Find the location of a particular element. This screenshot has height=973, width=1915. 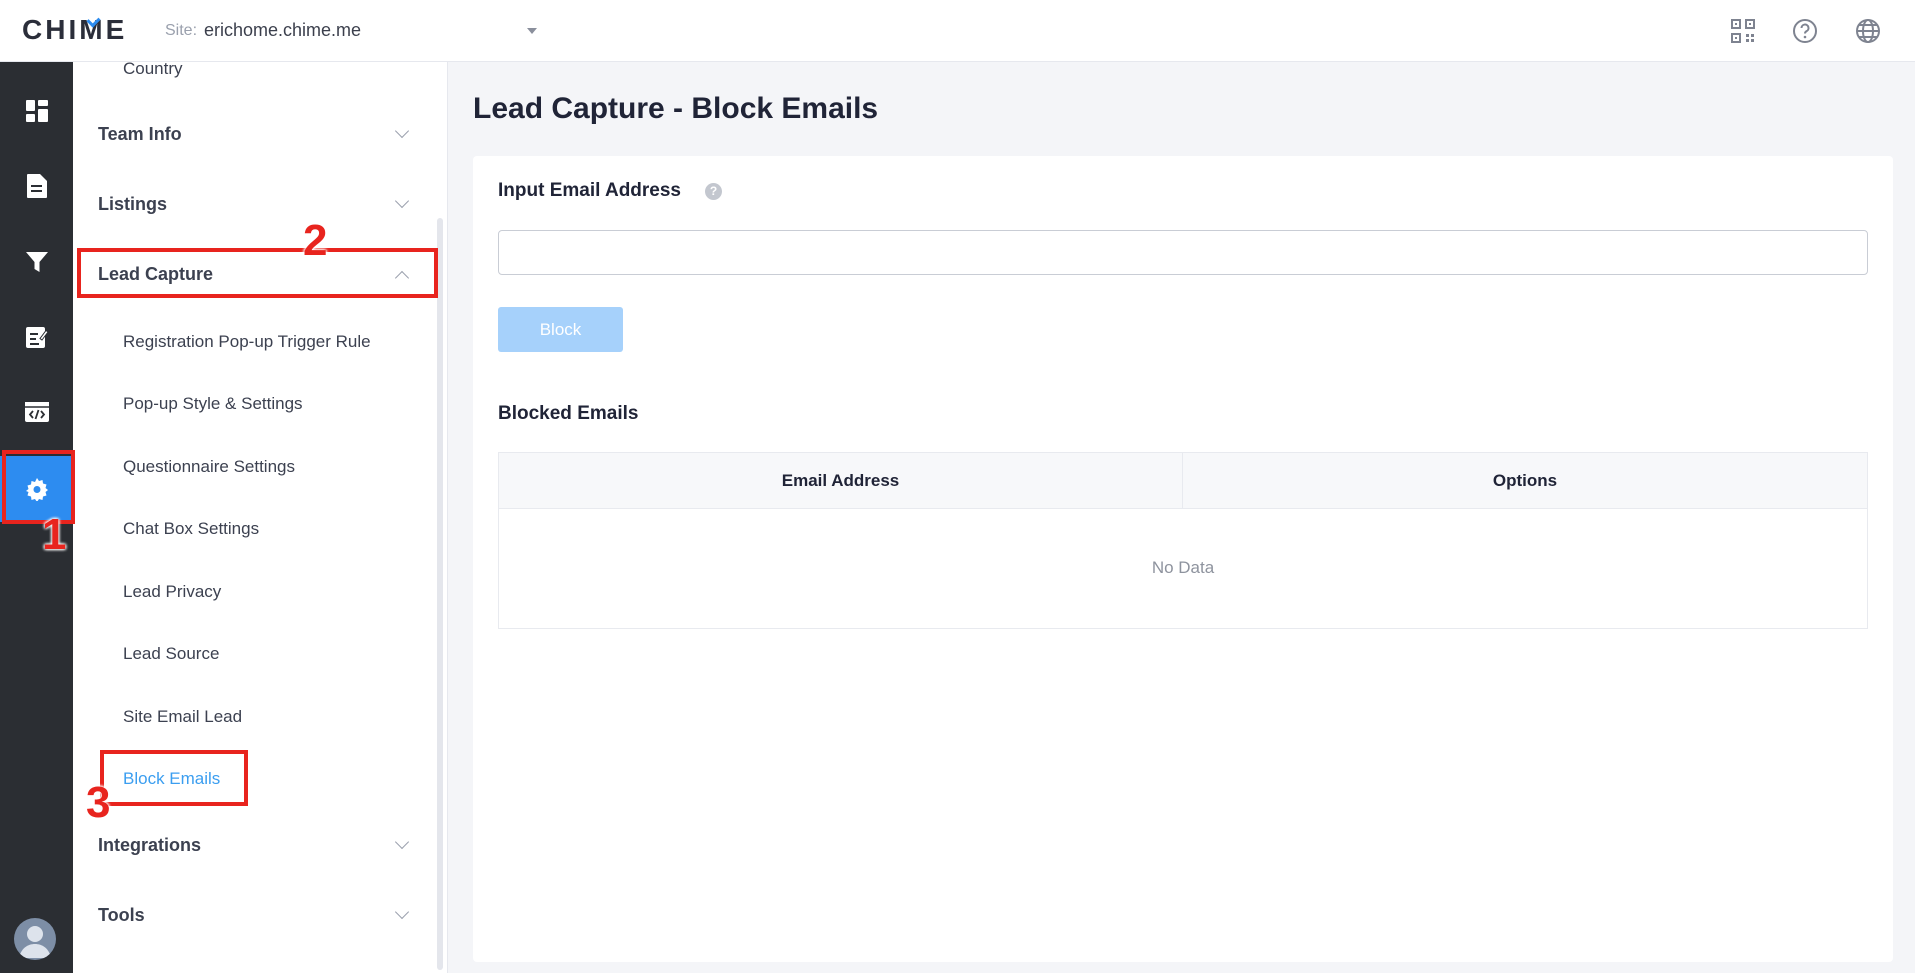

qr-code-icon is located at coordinates (1743, 31).